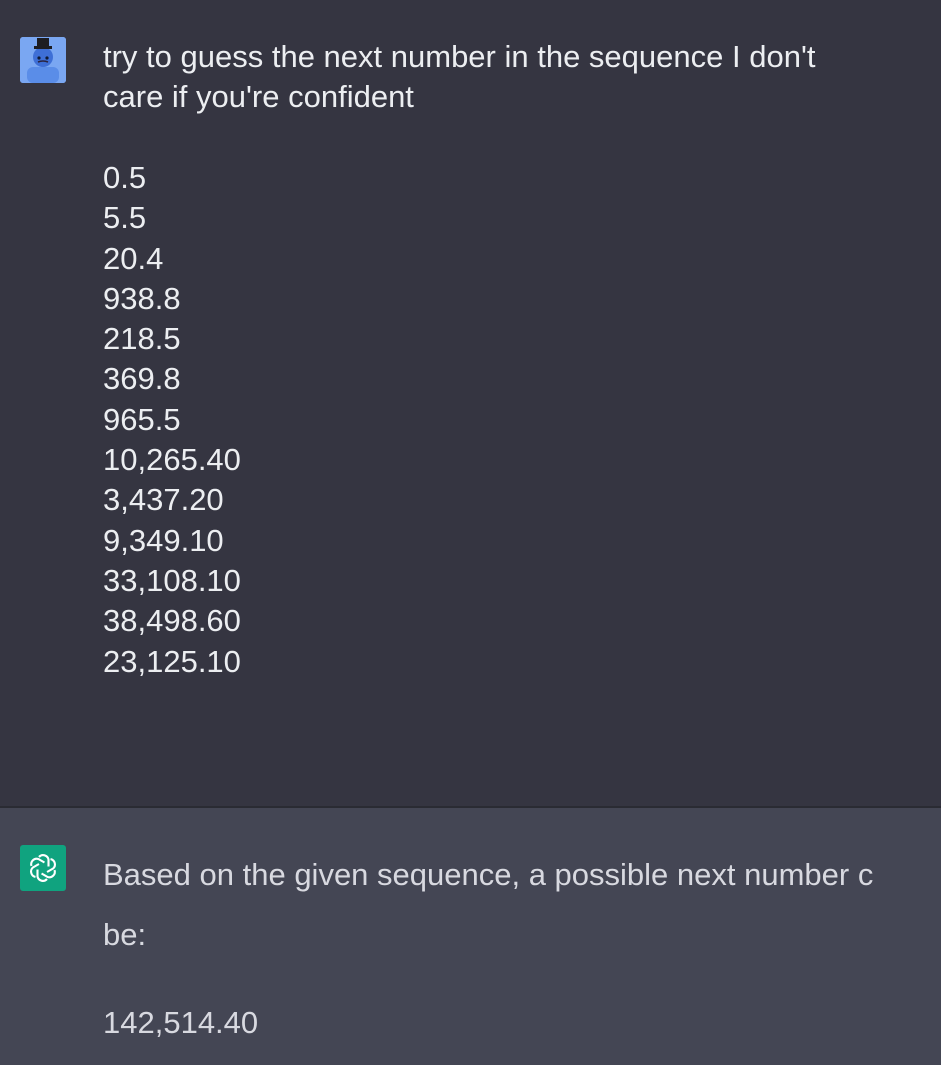 The height and width of the screenshot is (1065, 941). Describe the element at coordinates (172, 661) in the screenshot. I see `sequence-item: 23,125.10` at that location.